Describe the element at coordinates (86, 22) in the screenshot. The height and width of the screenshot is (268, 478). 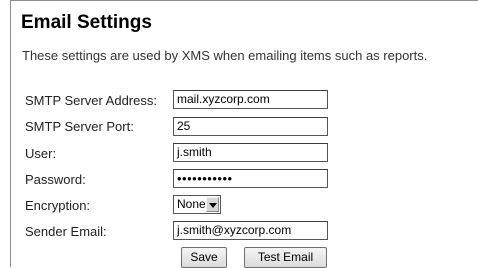
I see `page-title: Email Settings` at that location.